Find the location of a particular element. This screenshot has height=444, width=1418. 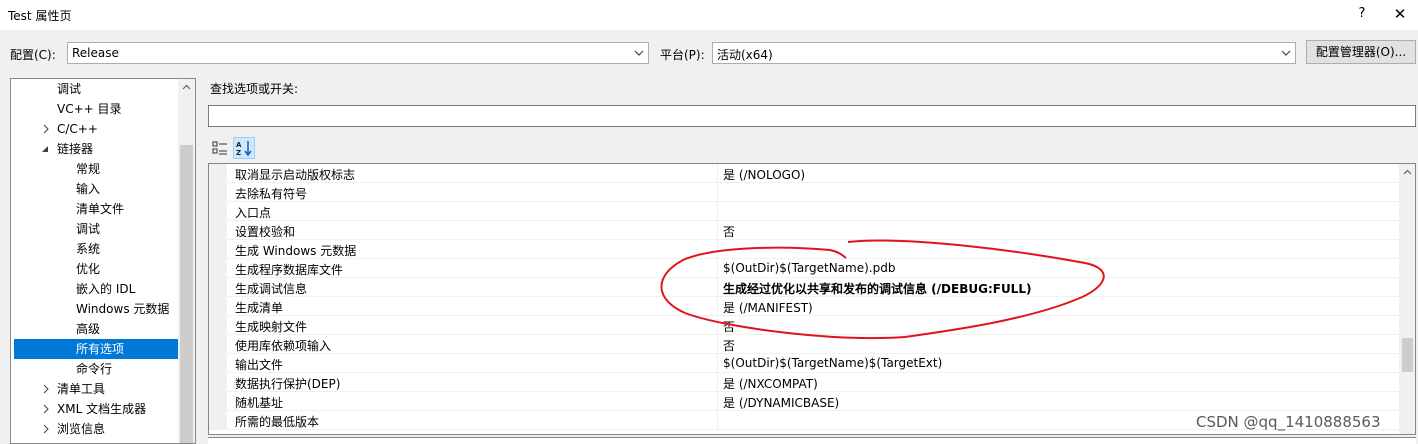

svg-text: A is located at coordinates (239, 145).